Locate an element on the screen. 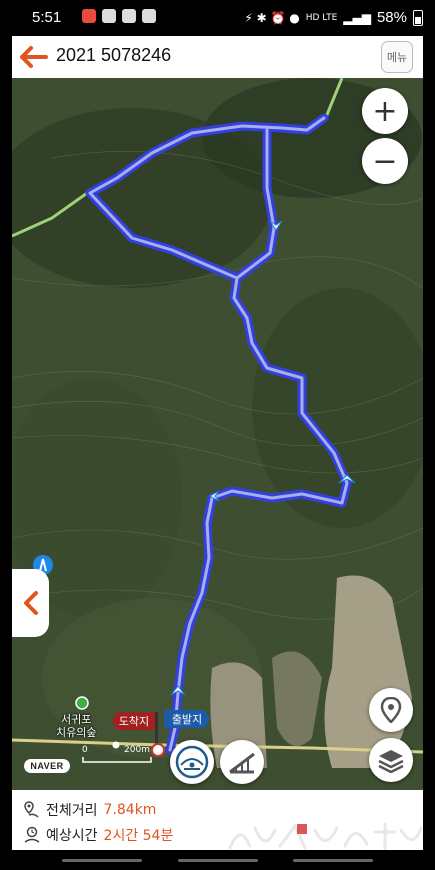  signal-icons: ⚡ ✱ ⏰ ● is located at coordinates (272, 17).